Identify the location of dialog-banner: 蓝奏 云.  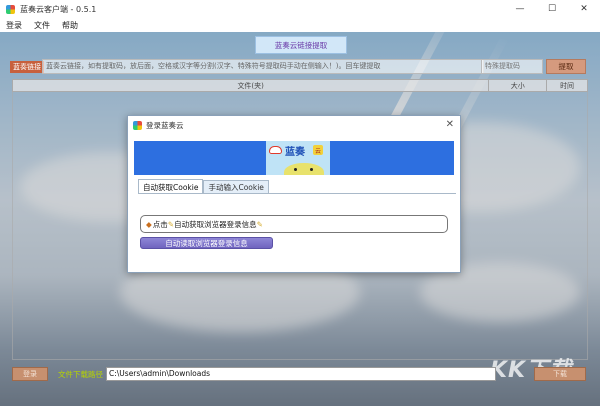
(294, 158).